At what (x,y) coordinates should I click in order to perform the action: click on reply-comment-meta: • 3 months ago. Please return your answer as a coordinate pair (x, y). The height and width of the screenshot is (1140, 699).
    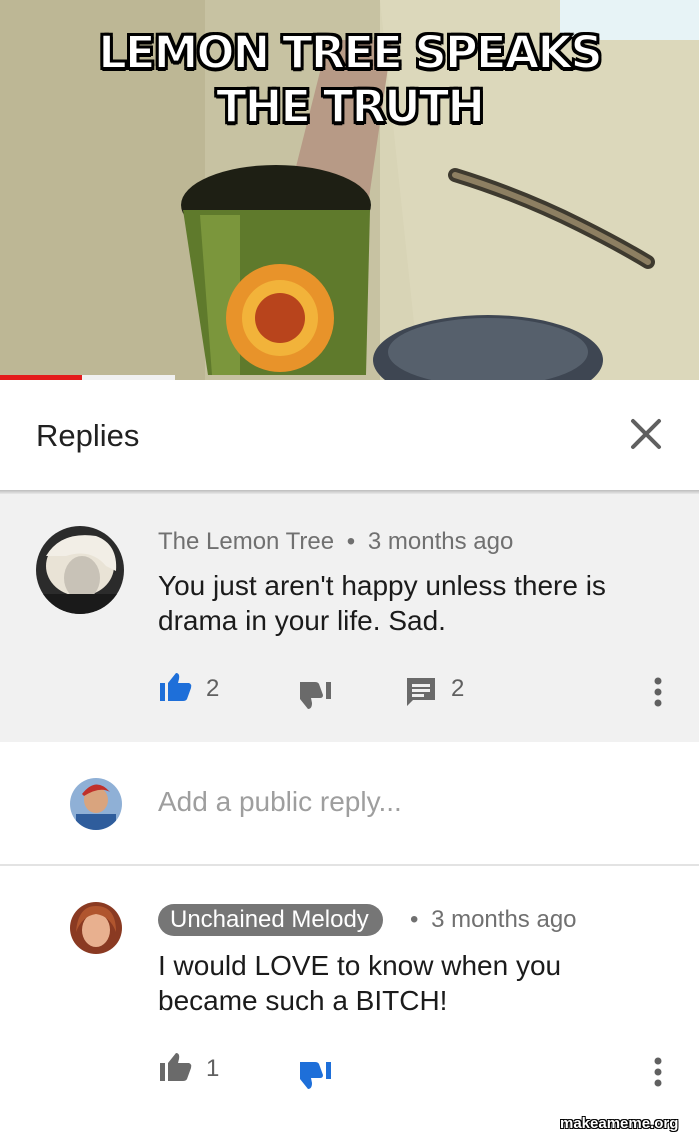
    Looking at the image, I should click on (493, 920).